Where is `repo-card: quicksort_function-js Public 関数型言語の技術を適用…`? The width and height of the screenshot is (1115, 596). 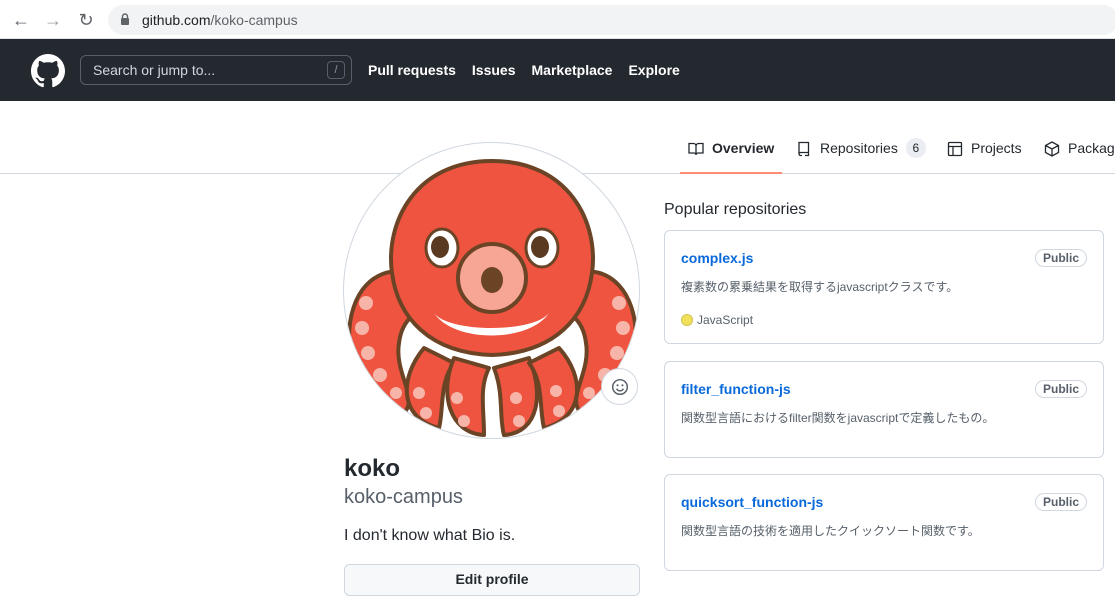
repo-card: quicksort_function-js Public 関数型言語の技術を適用… is located at coordinates (884, 522).